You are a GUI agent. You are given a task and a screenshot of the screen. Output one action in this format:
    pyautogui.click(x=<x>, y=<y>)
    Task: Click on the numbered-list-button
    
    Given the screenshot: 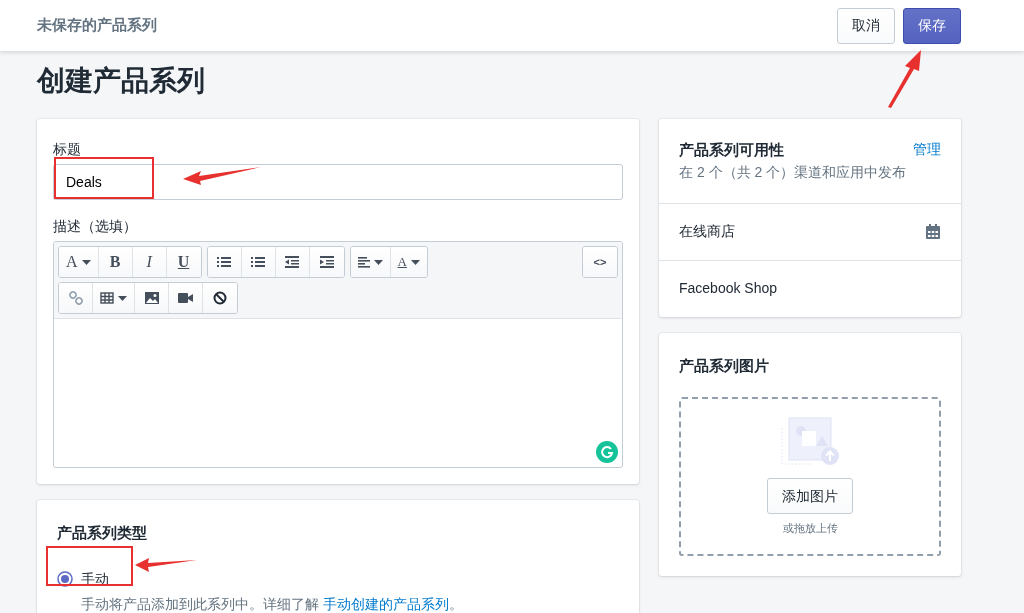 What is the action you would take?
    pyautogui.click(x=258, y=262)
    